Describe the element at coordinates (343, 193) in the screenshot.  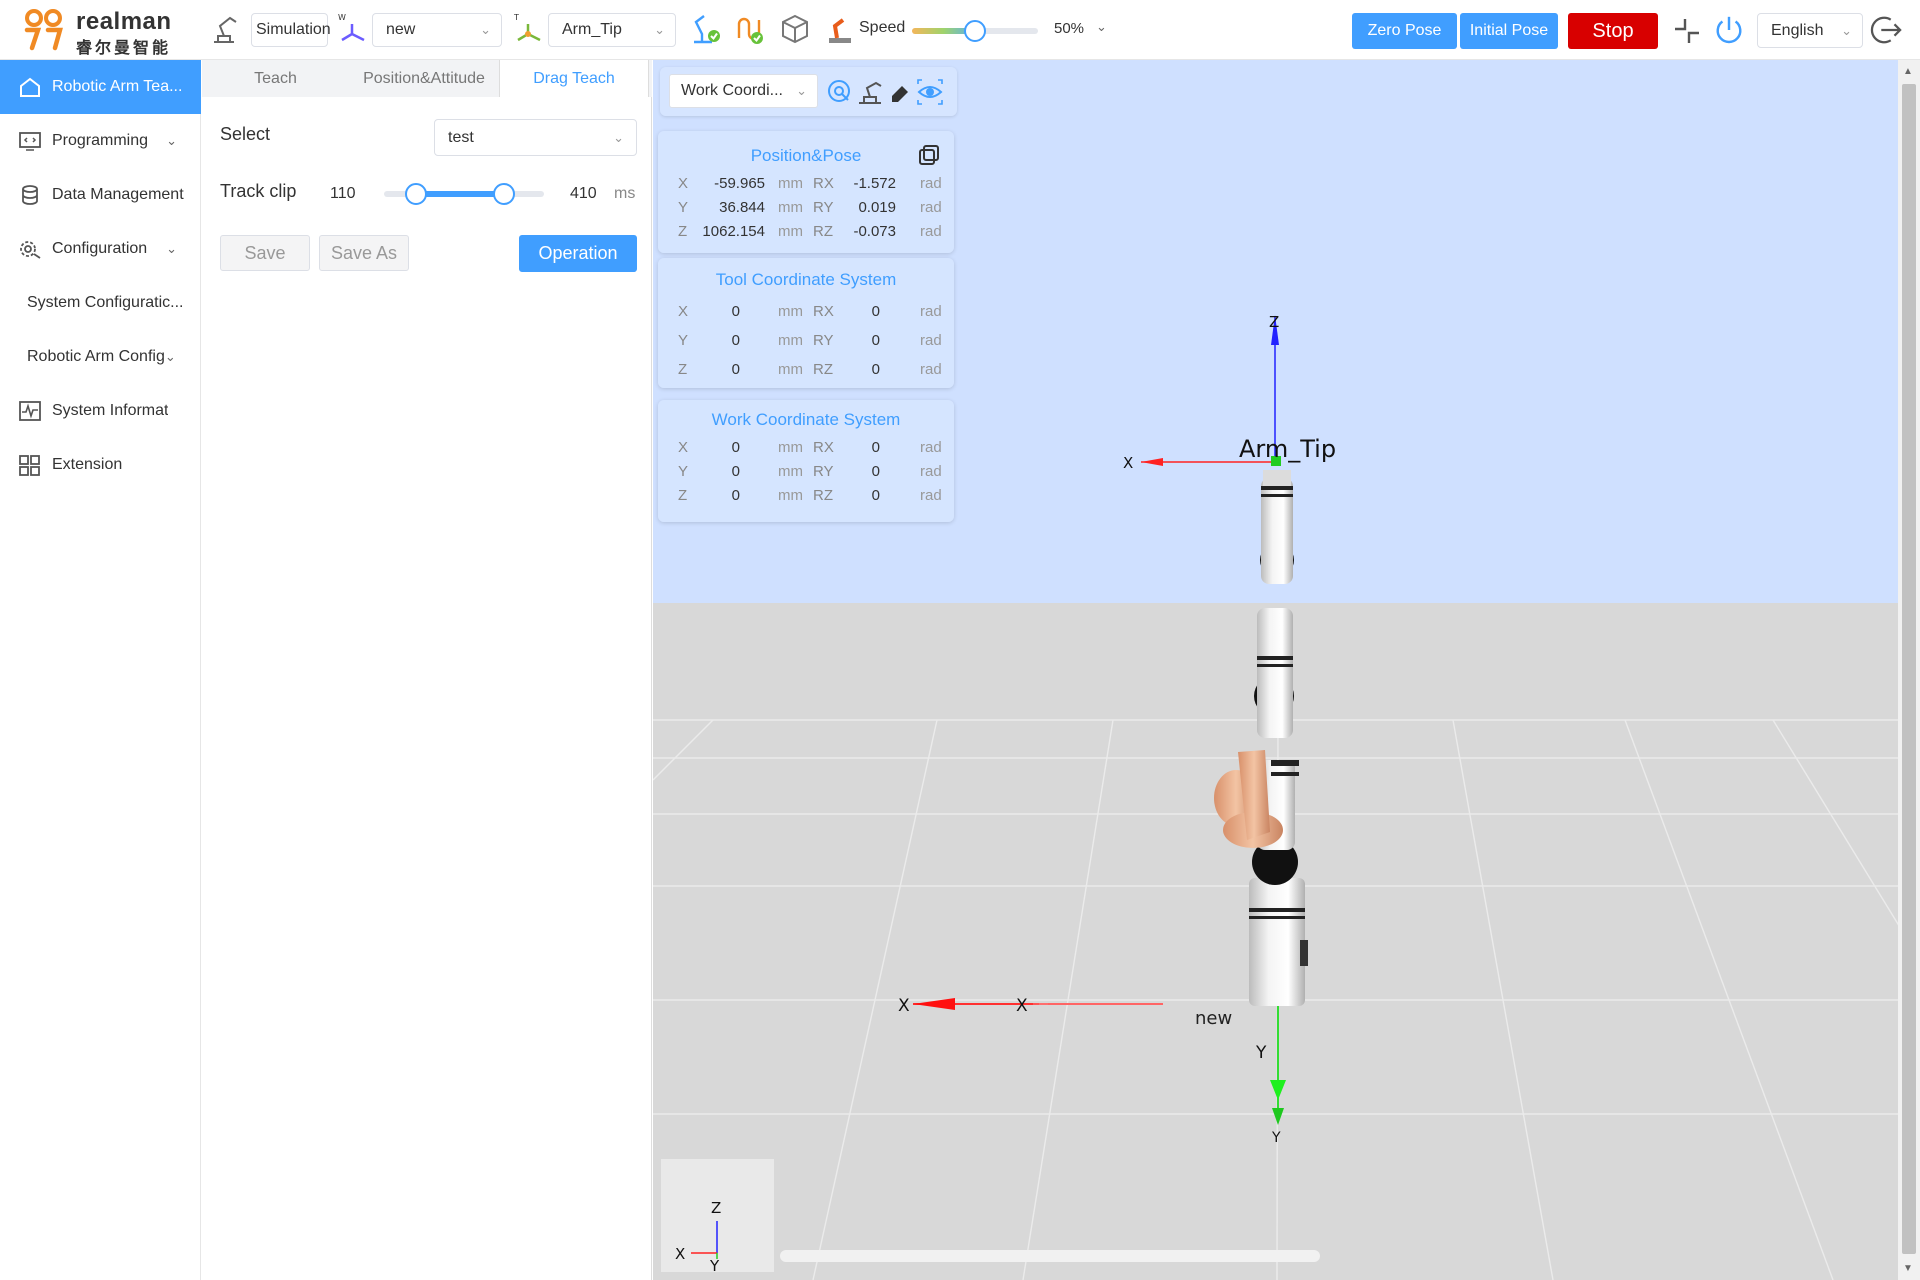
I see `clip-min-value: 110` at that location.